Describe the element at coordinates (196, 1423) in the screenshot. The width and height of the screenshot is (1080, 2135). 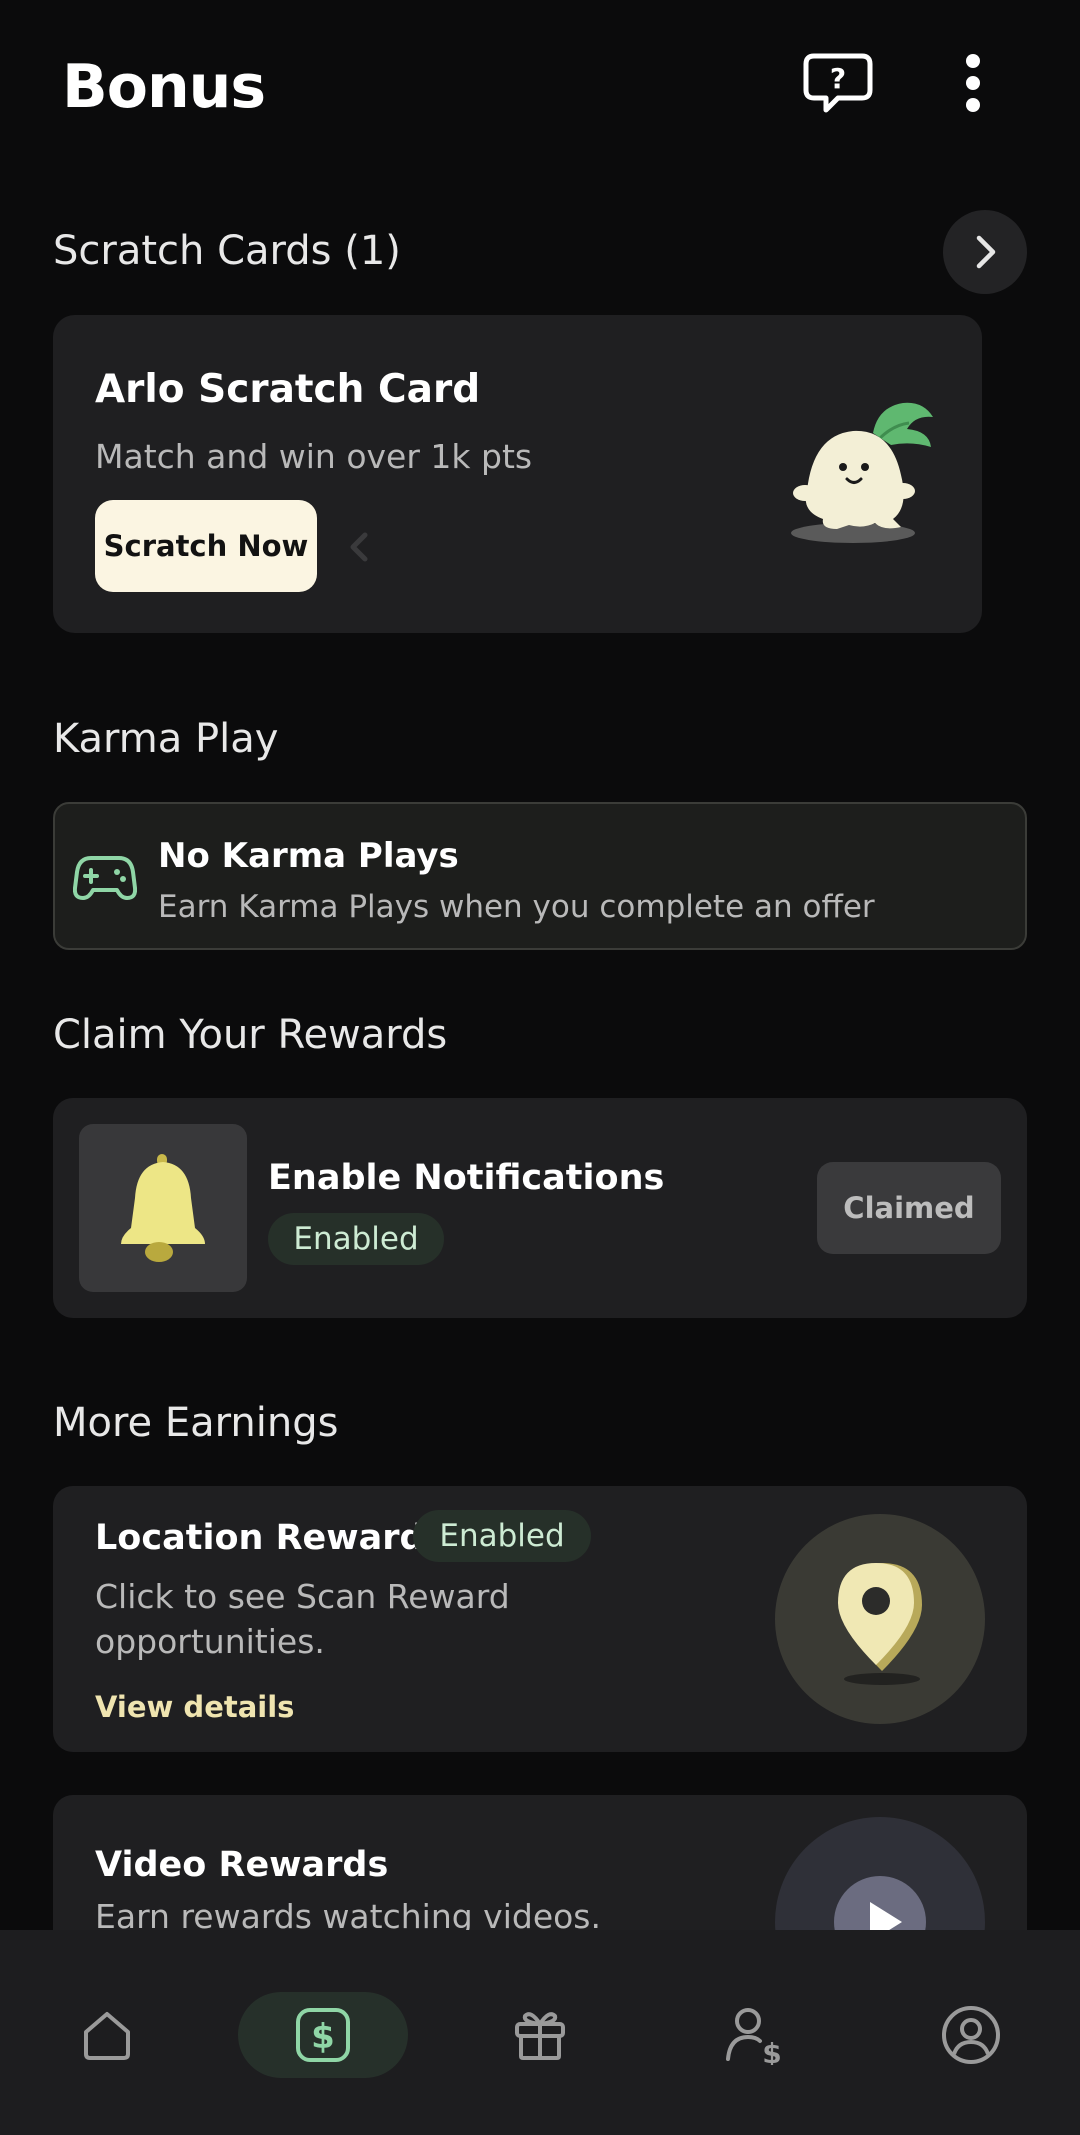
I see `more-earnings-heading: More Earnings` at that location.